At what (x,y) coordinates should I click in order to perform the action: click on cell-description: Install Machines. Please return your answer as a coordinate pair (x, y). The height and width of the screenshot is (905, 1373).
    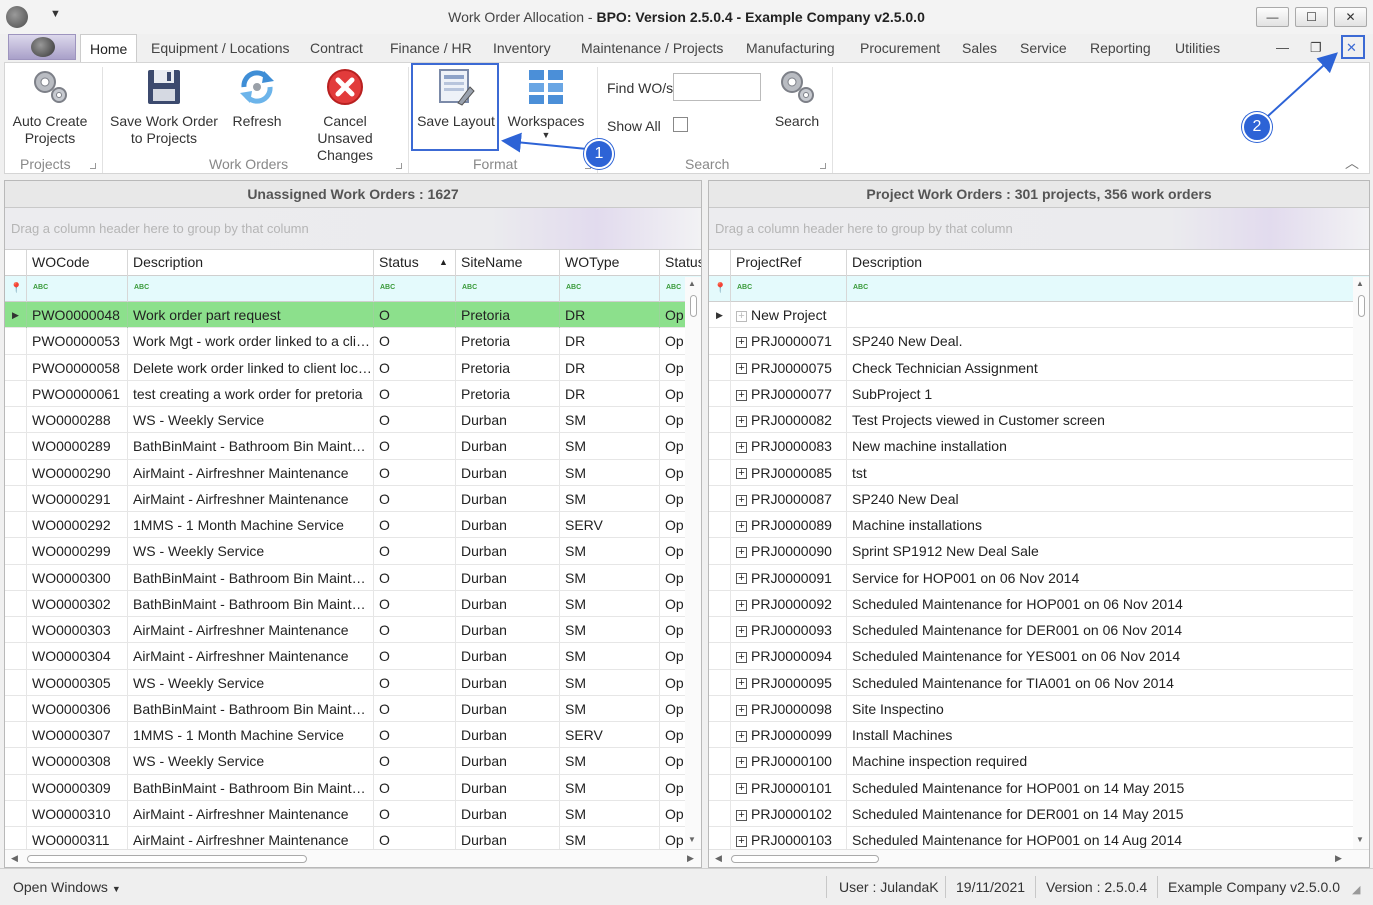
    Looking at the image, I should click on (1100, 735).